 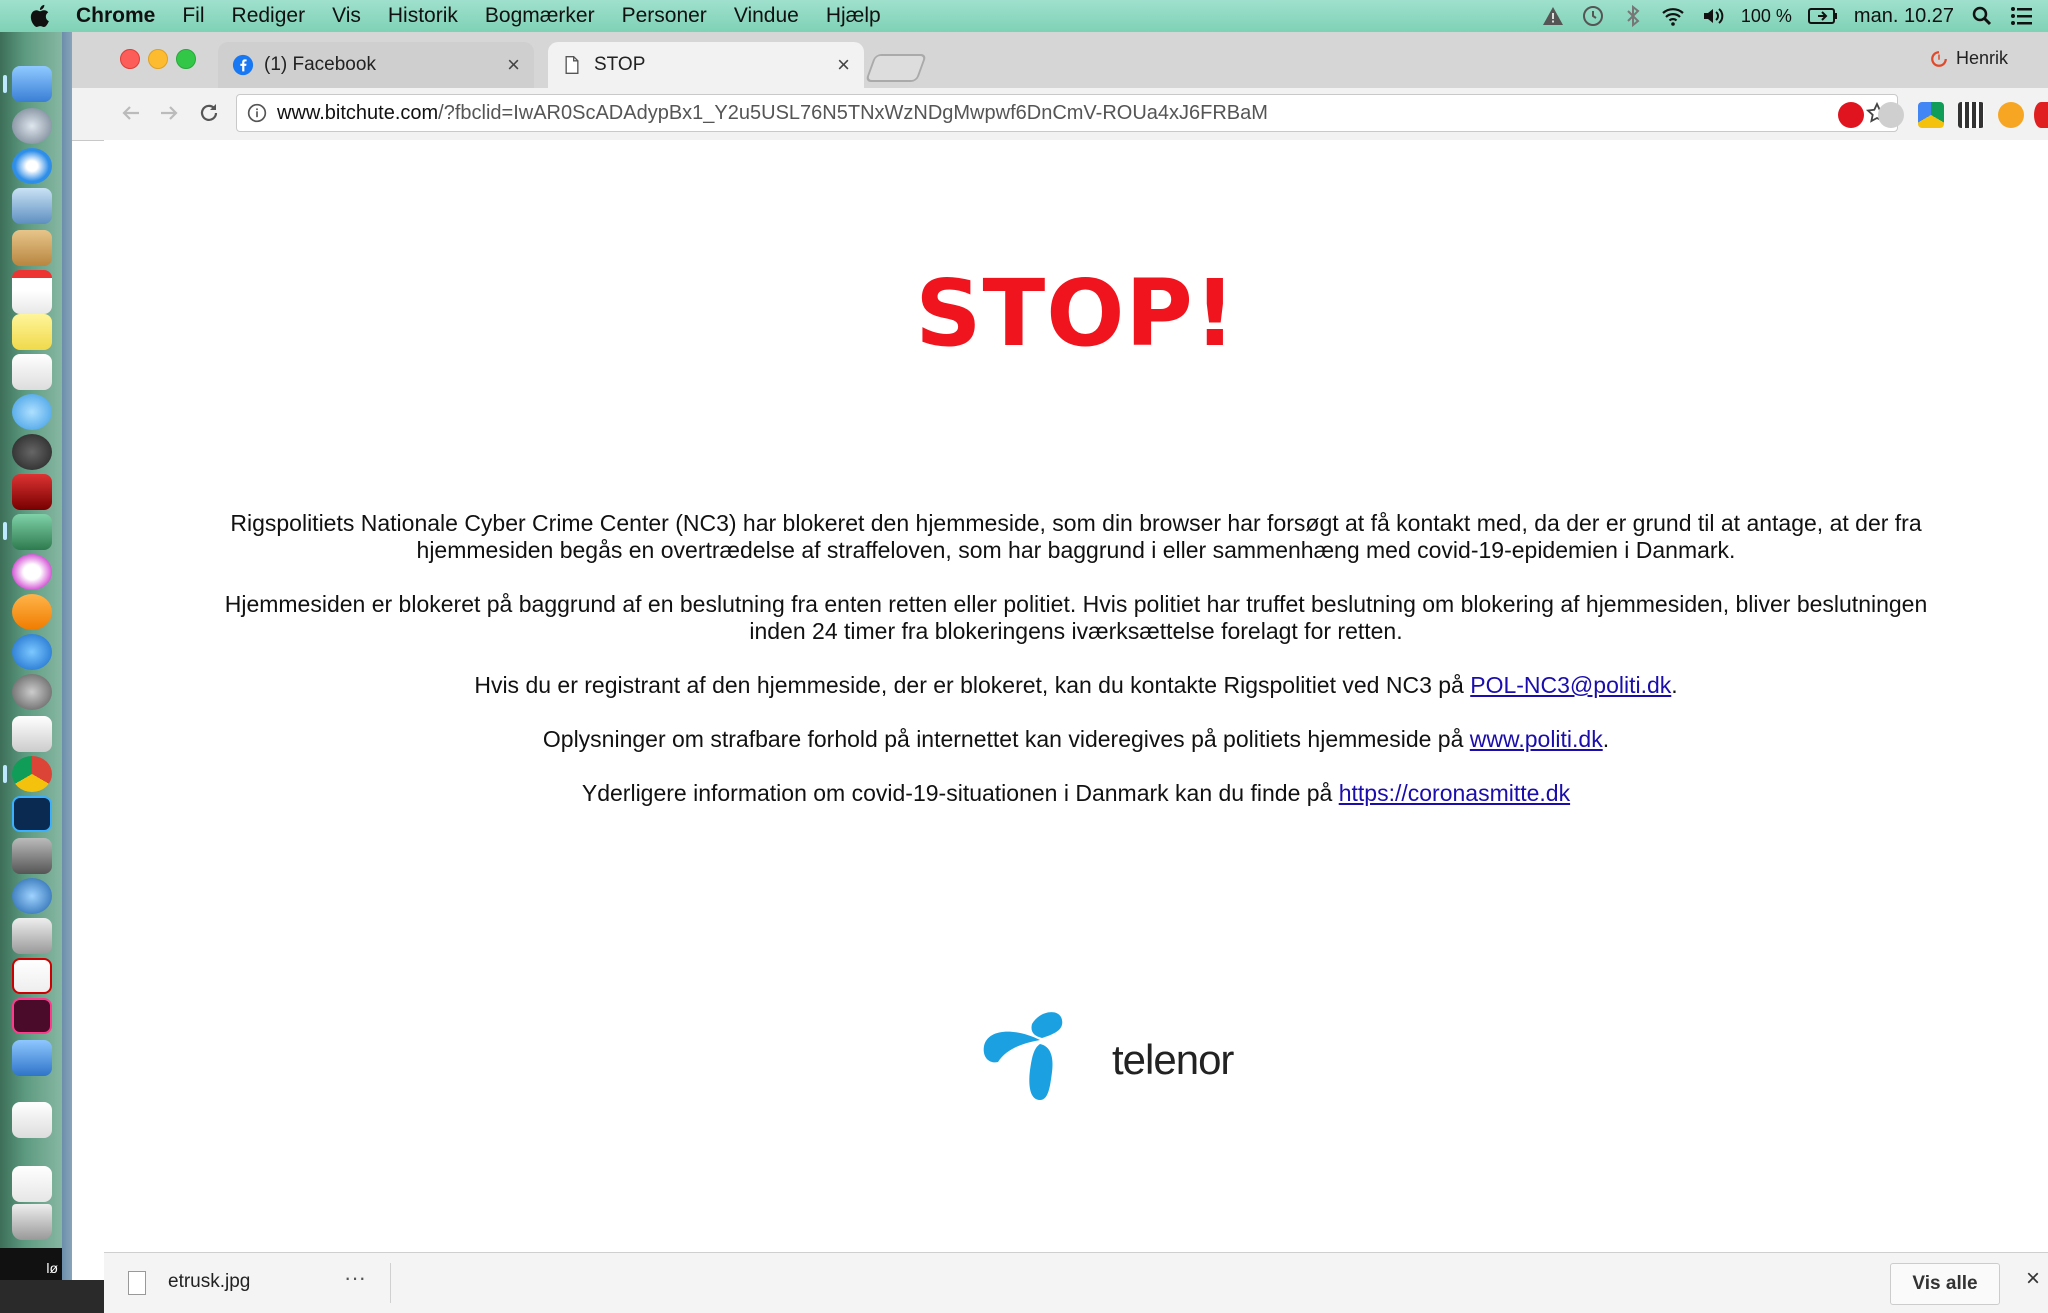 I want to click on chrome-icon, so click(x=32, y=774).